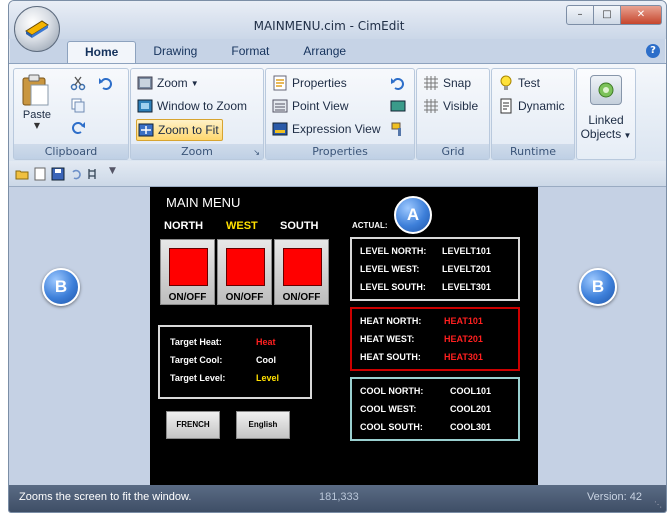 This screenshot has width=667, height=513. I want to click on heat-west-value: HEAT201, so click(463, 339).